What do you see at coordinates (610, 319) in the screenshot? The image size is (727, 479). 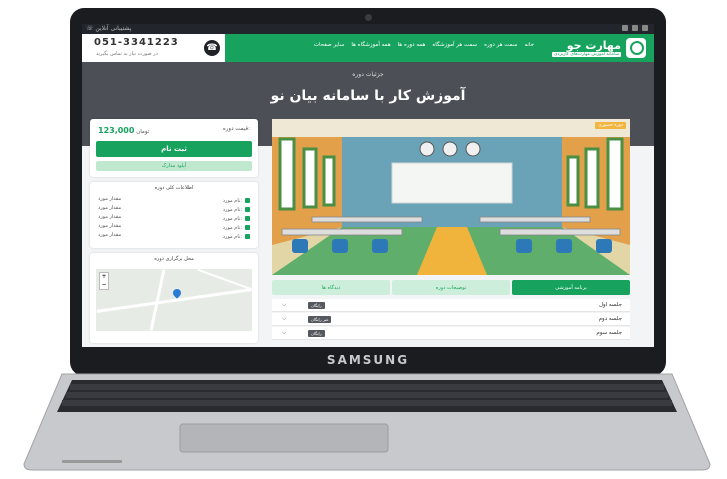 I see `session-title: جلسه دوم` at bounding box center [610, 319].